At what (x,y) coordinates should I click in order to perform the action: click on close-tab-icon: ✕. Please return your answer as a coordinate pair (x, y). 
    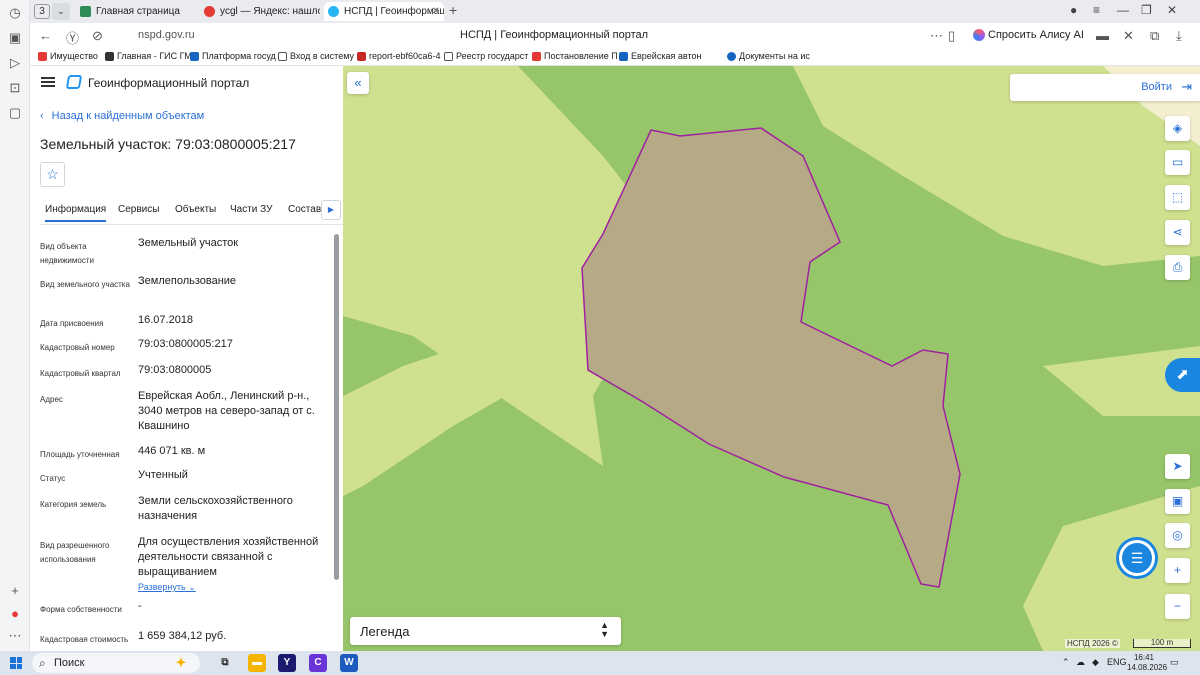
    Looking at the image, I should click on (436, 11).